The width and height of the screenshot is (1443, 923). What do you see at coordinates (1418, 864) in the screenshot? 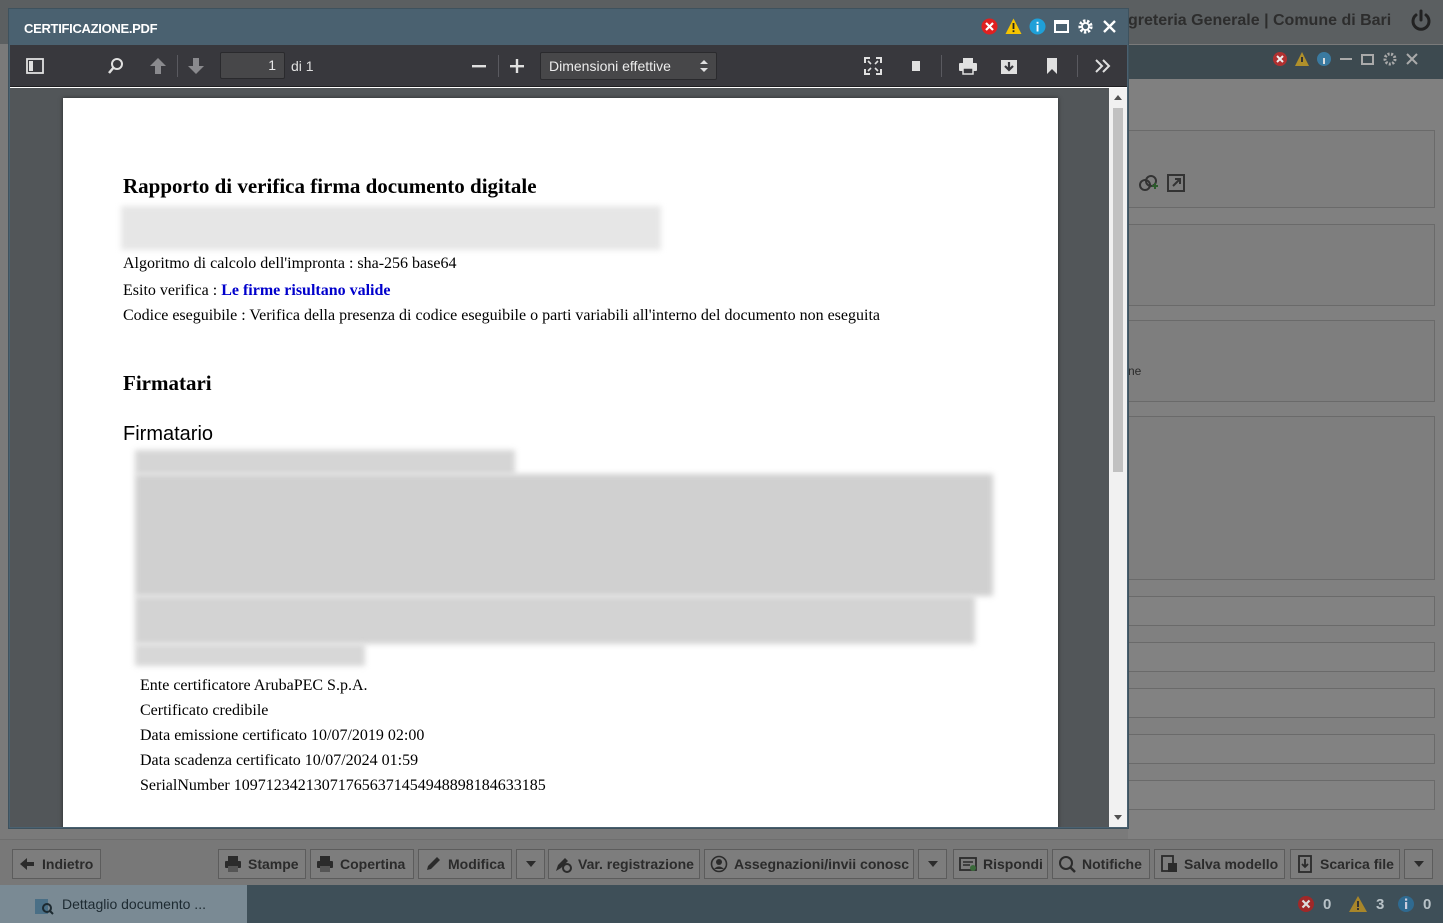
I see `scarica-file-dropdown` at bounding box center [1418, 864].